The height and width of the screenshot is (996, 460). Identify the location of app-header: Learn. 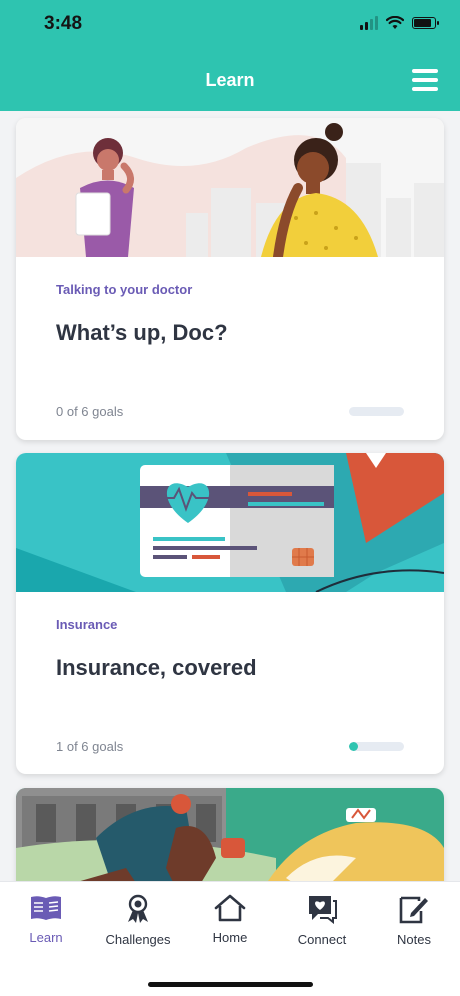
(230, 80).